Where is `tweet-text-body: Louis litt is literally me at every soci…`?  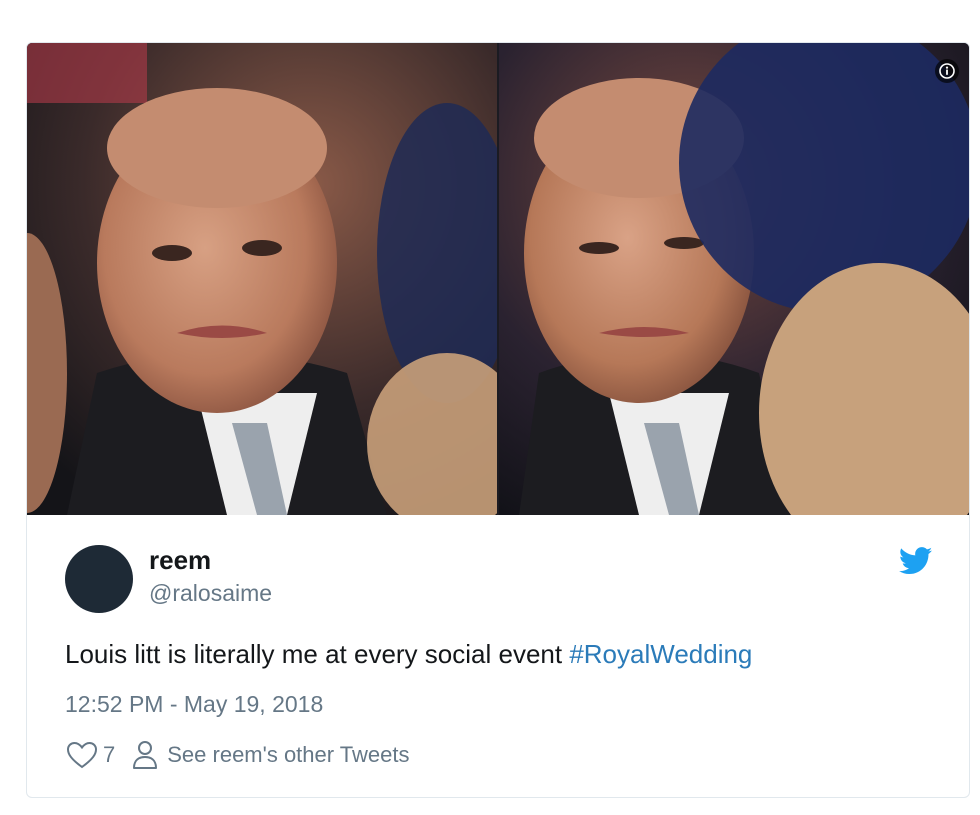
tweet-text-body: Louis litt is literally me at every soci… is located at coordinates (317, 654).